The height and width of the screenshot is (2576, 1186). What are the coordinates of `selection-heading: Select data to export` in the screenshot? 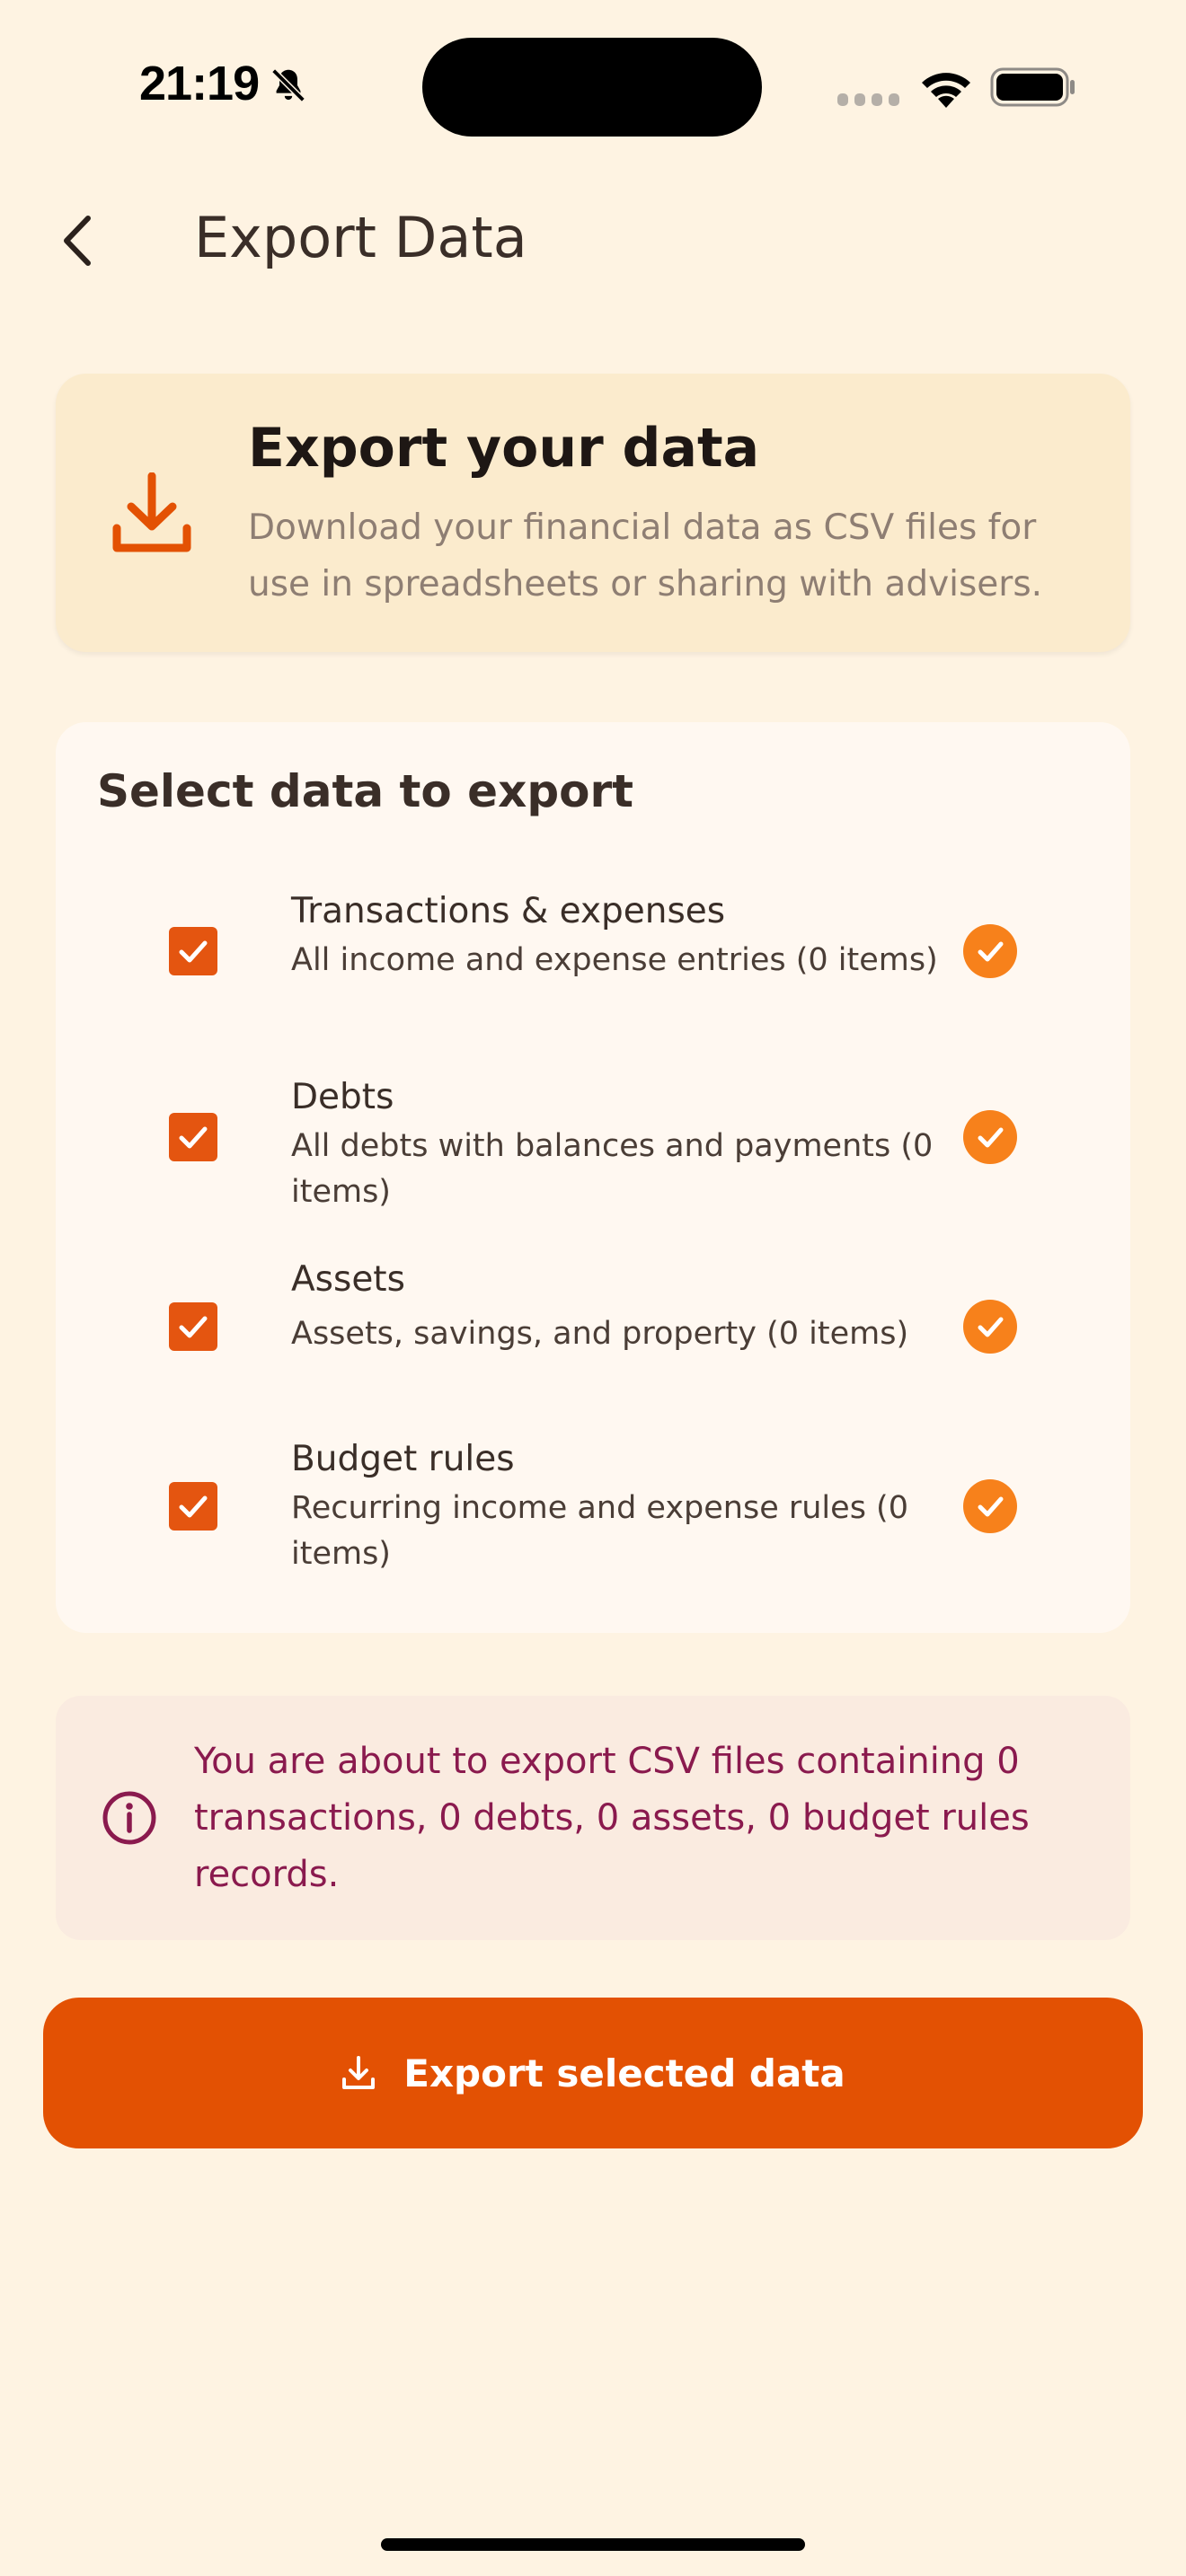 It's located at (365, 791).